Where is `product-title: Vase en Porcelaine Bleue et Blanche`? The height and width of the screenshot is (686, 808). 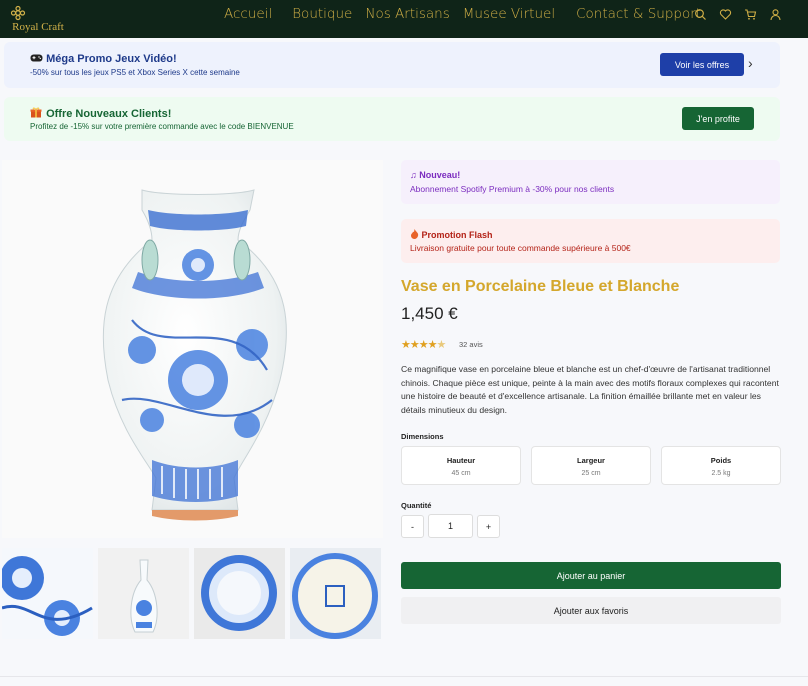 product-title: Vase en Porcelaine Bleue et Blanche is located at coordinates (540, 286).